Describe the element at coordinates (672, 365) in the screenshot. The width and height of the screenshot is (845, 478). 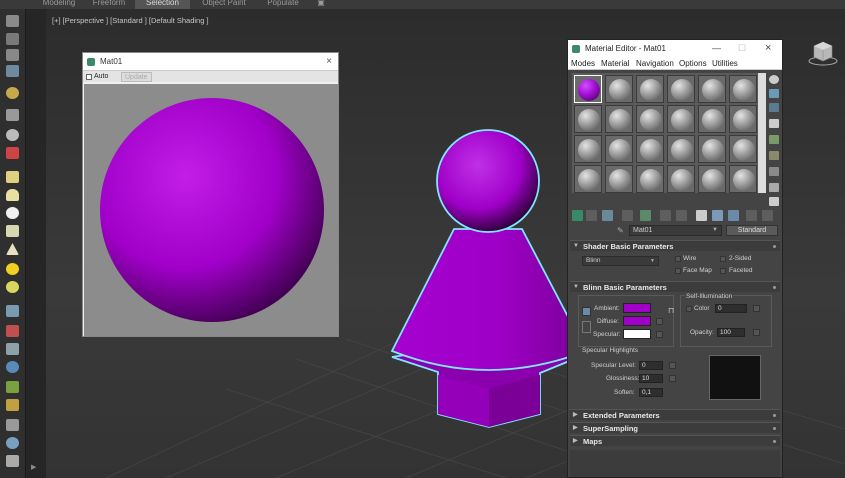
I see `specular-level-map-button` at that location.